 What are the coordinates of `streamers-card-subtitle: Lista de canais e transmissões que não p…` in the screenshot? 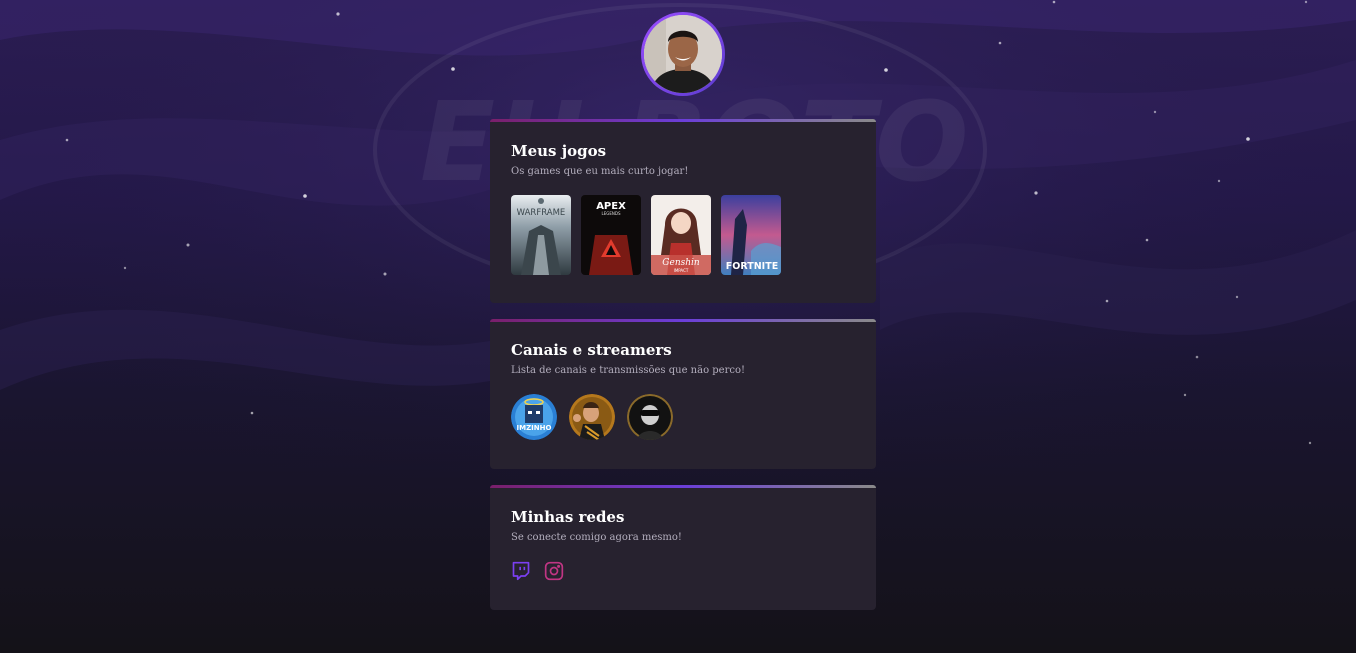 It's located at (628, 370).